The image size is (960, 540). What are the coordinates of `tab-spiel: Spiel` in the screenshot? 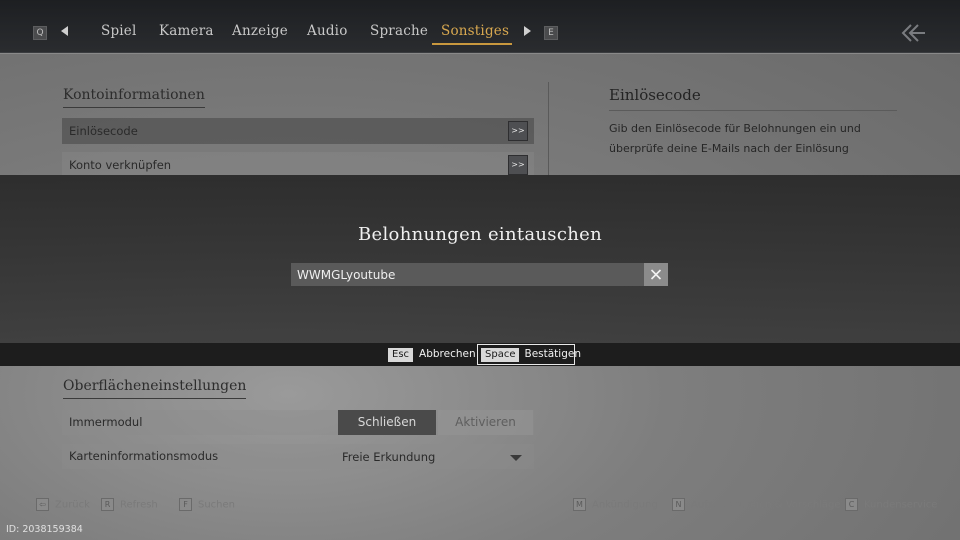 It's located at (119, 31).